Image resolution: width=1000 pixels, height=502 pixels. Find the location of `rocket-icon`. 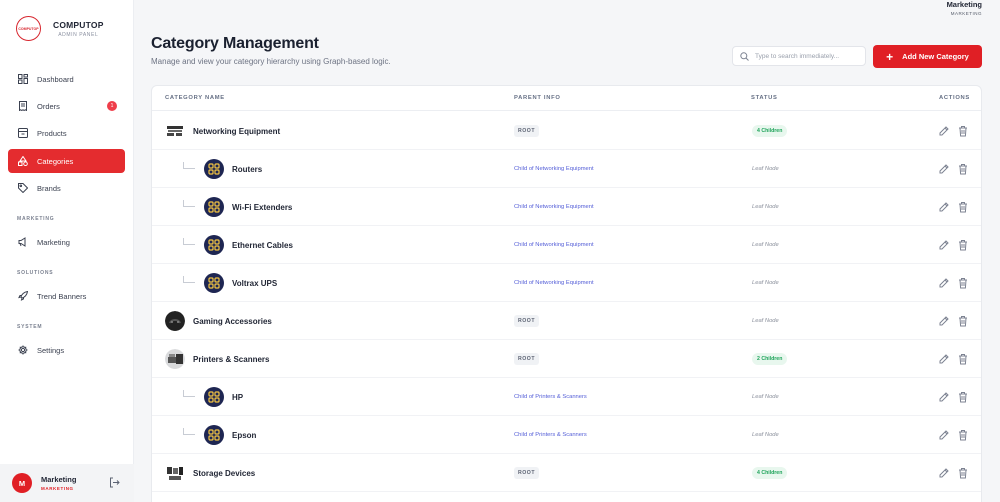

rocket-icon is located at coordinates (23, 296).